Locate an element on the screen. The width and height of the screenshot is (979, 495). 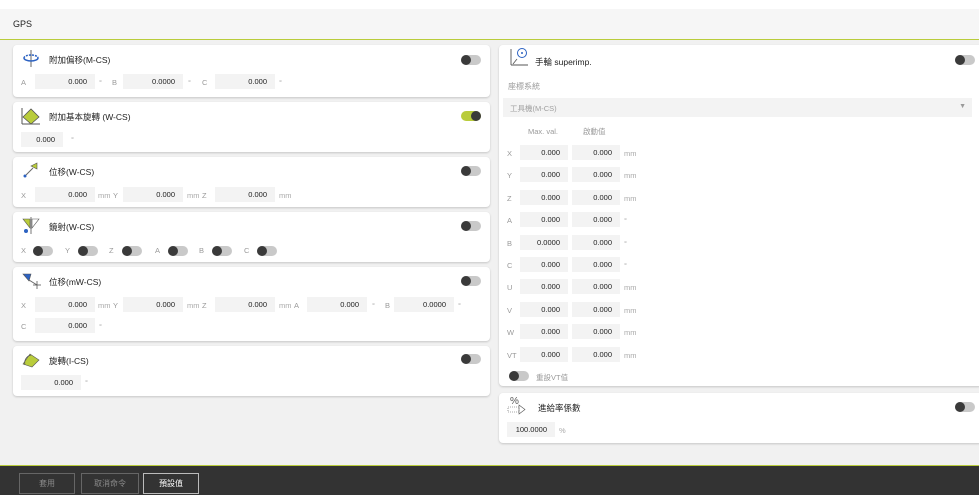
shift-mwcs-toggle is located at coordinates (471, 281).